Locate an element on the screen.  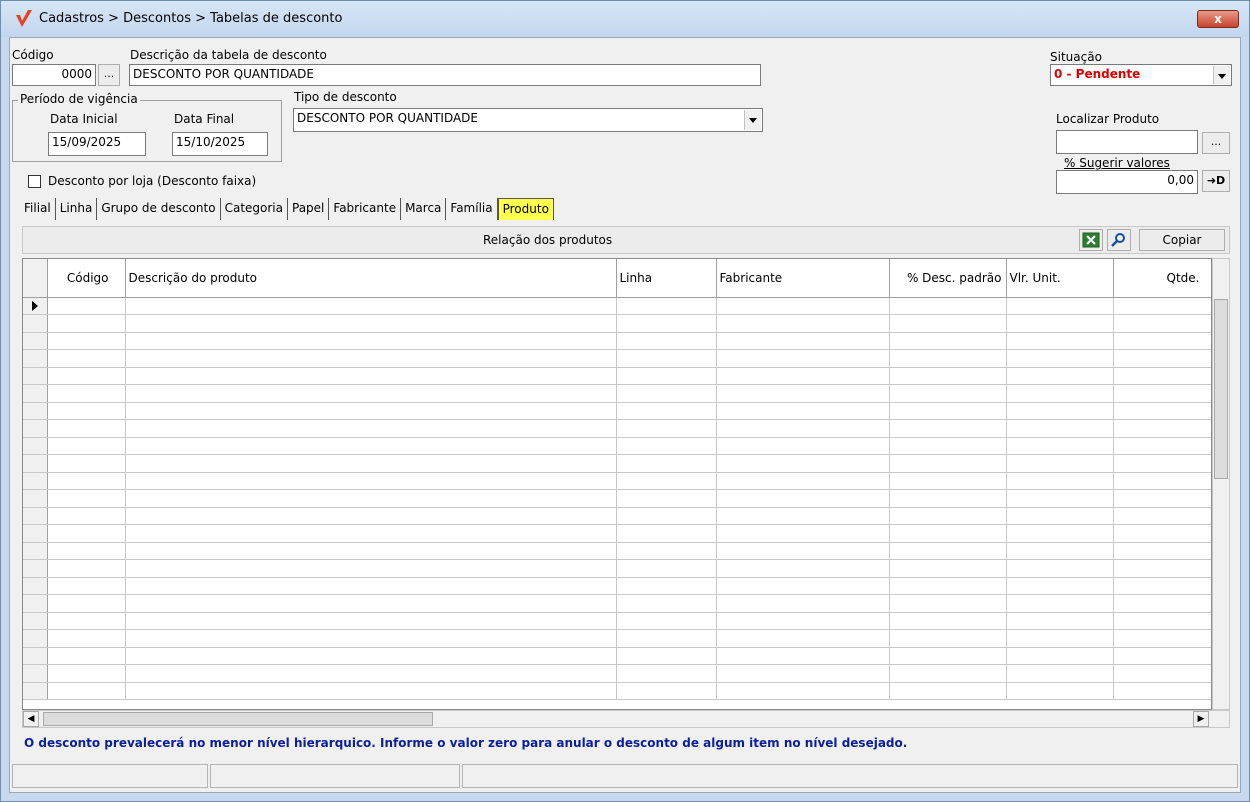
tab-categoria: Categoria is located at coordinates (254, 209).